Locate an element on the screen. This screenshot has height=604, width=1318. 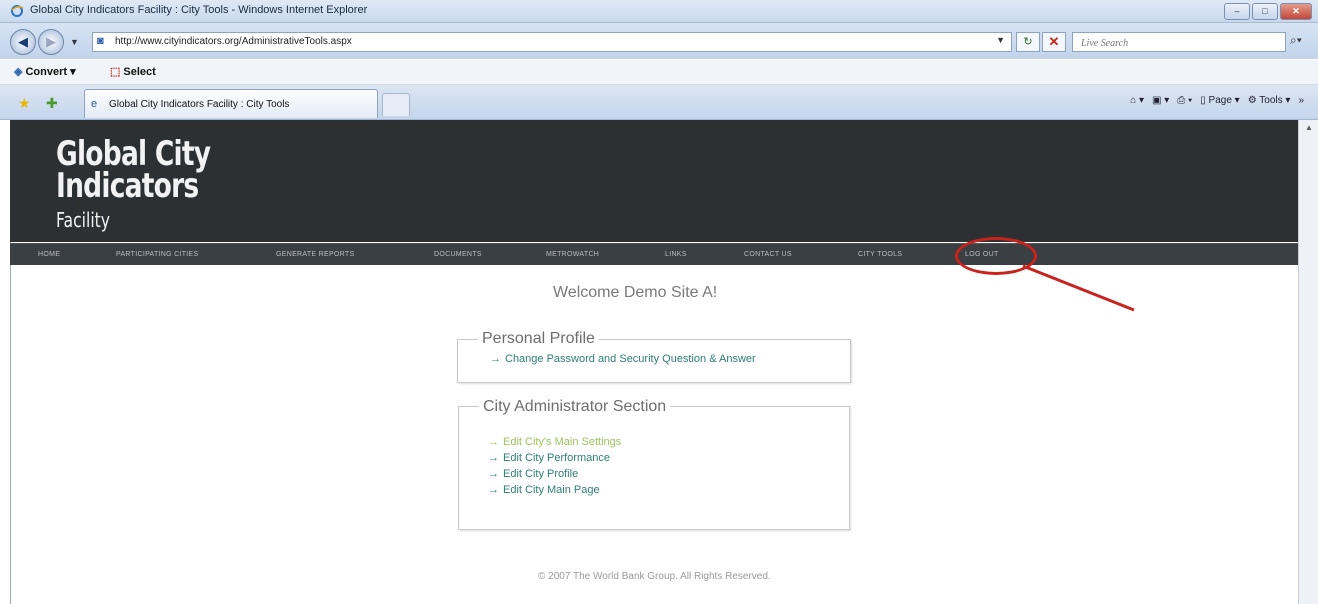
personal-profile-legend: Personal Profile is located at coordinates (538, 339).